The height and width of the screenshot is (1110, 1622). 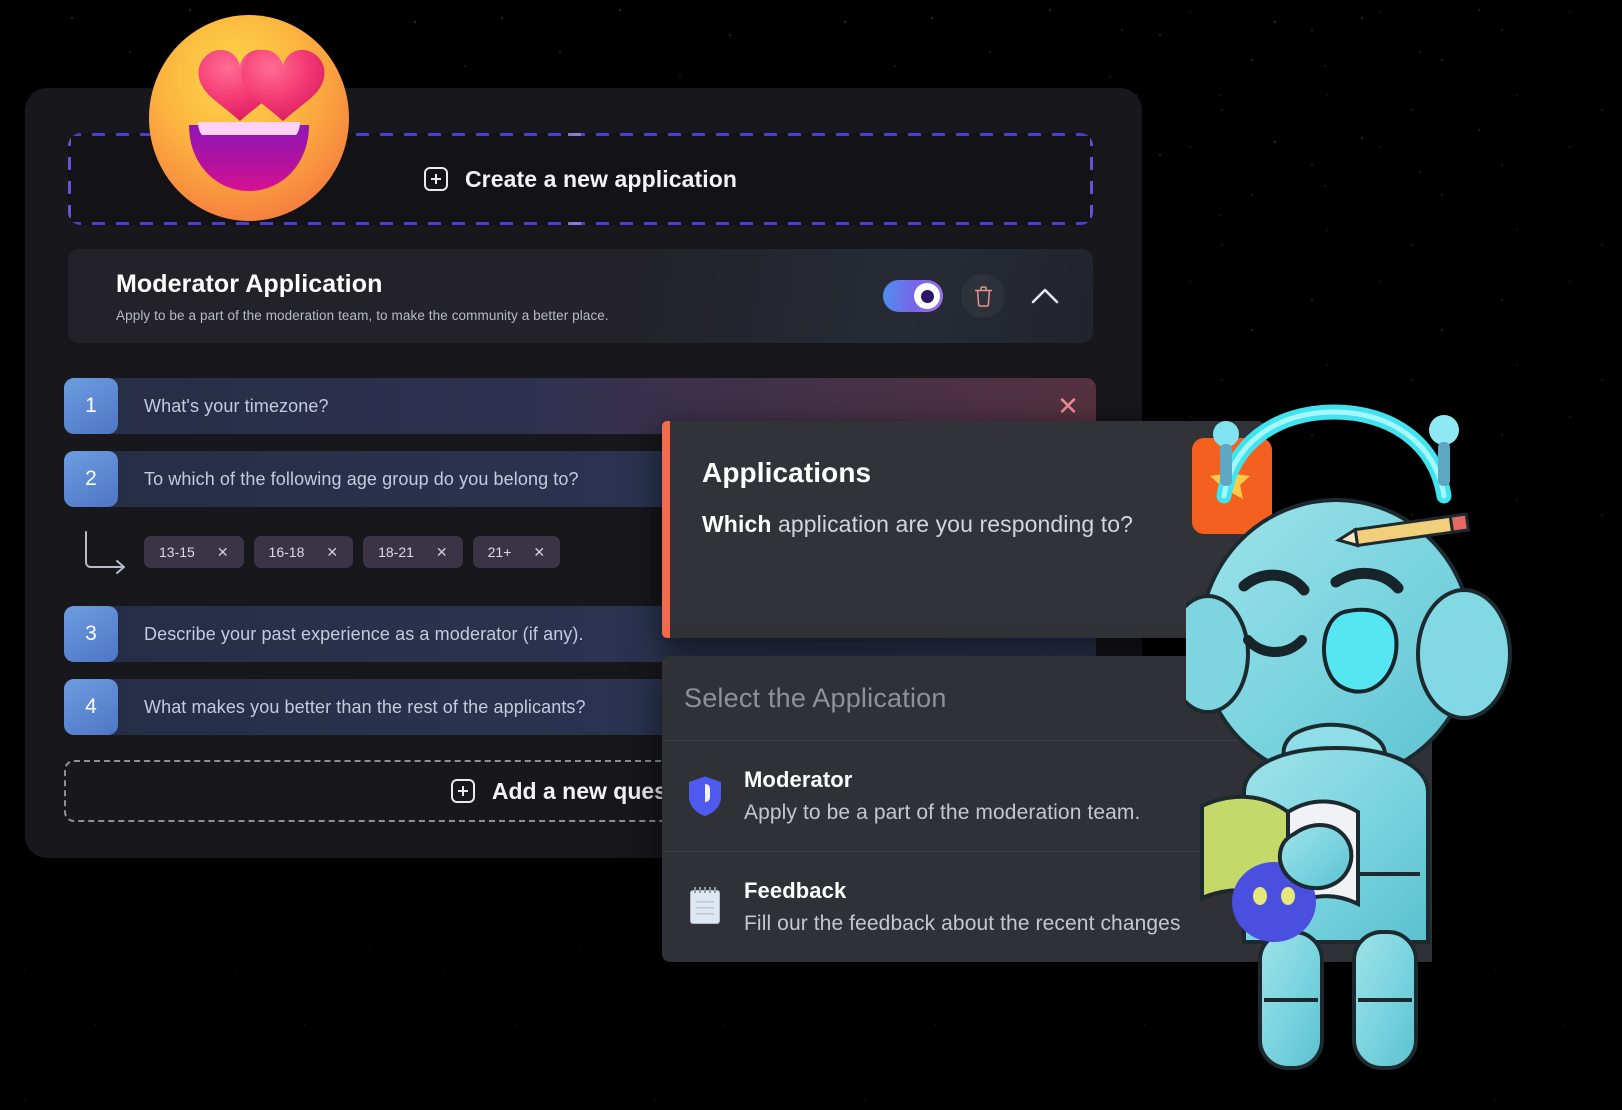 I want to click on answer-chip-label: 16-18, so click(x=286, y=552).